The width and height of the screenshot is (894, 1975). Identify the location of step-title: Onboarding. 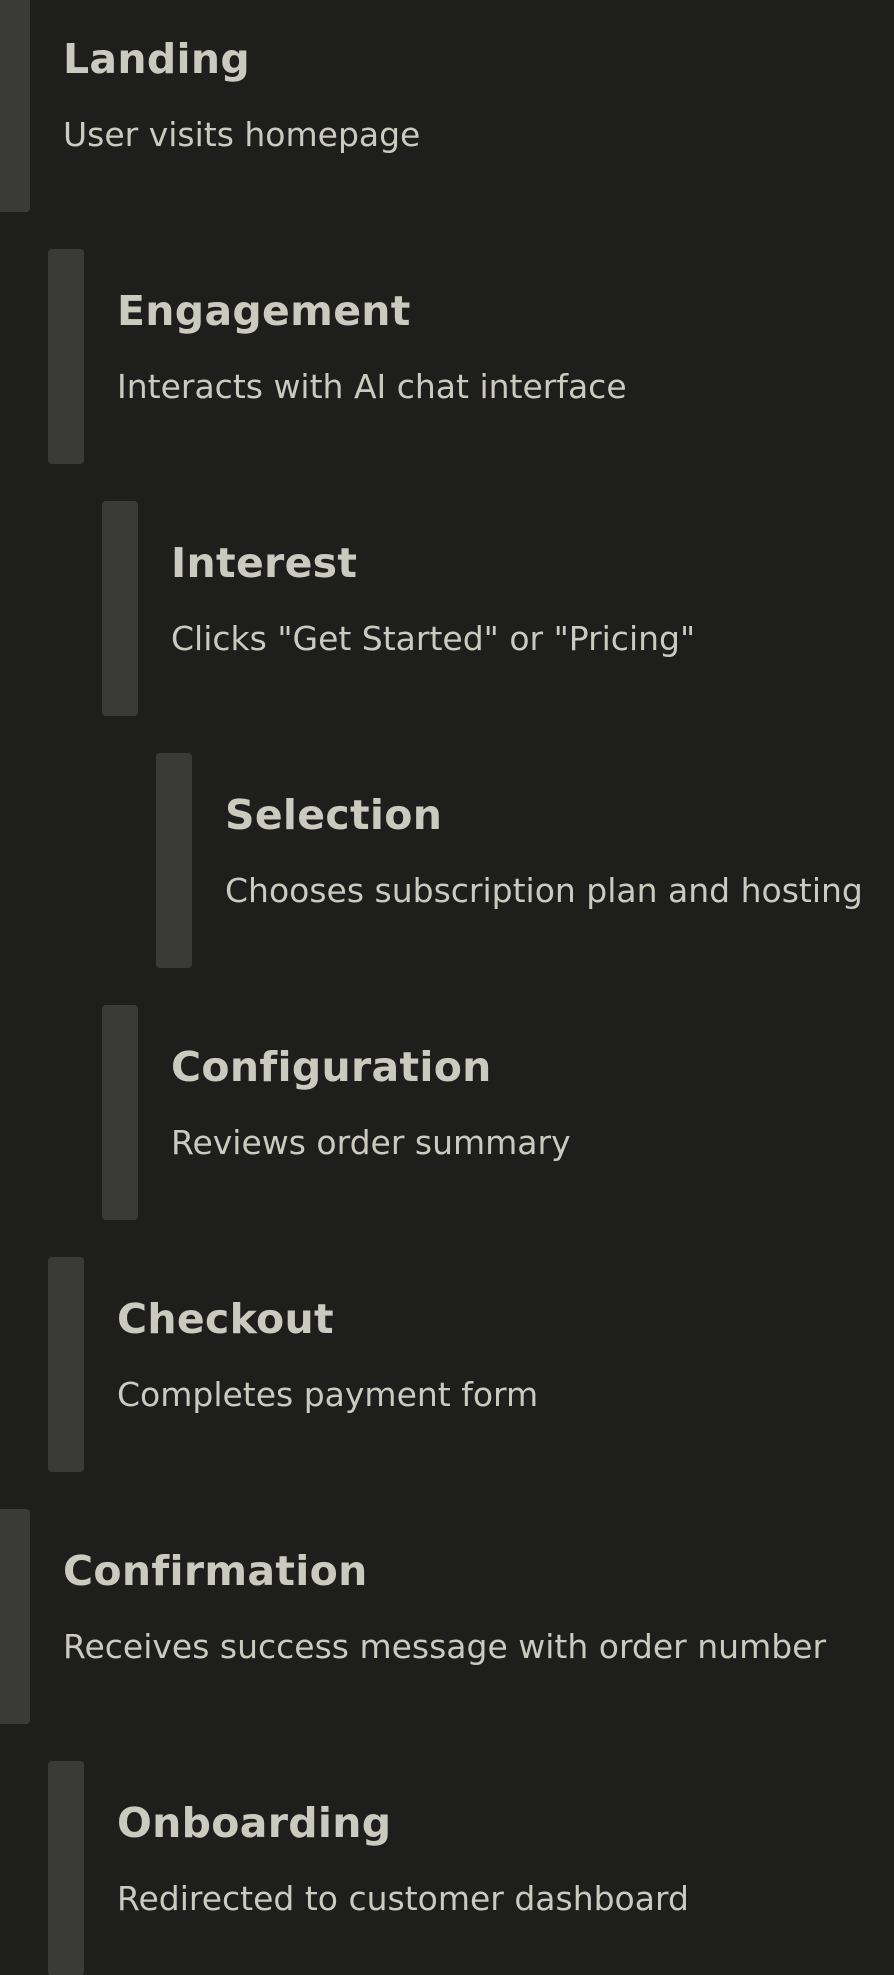
(254, 1823).